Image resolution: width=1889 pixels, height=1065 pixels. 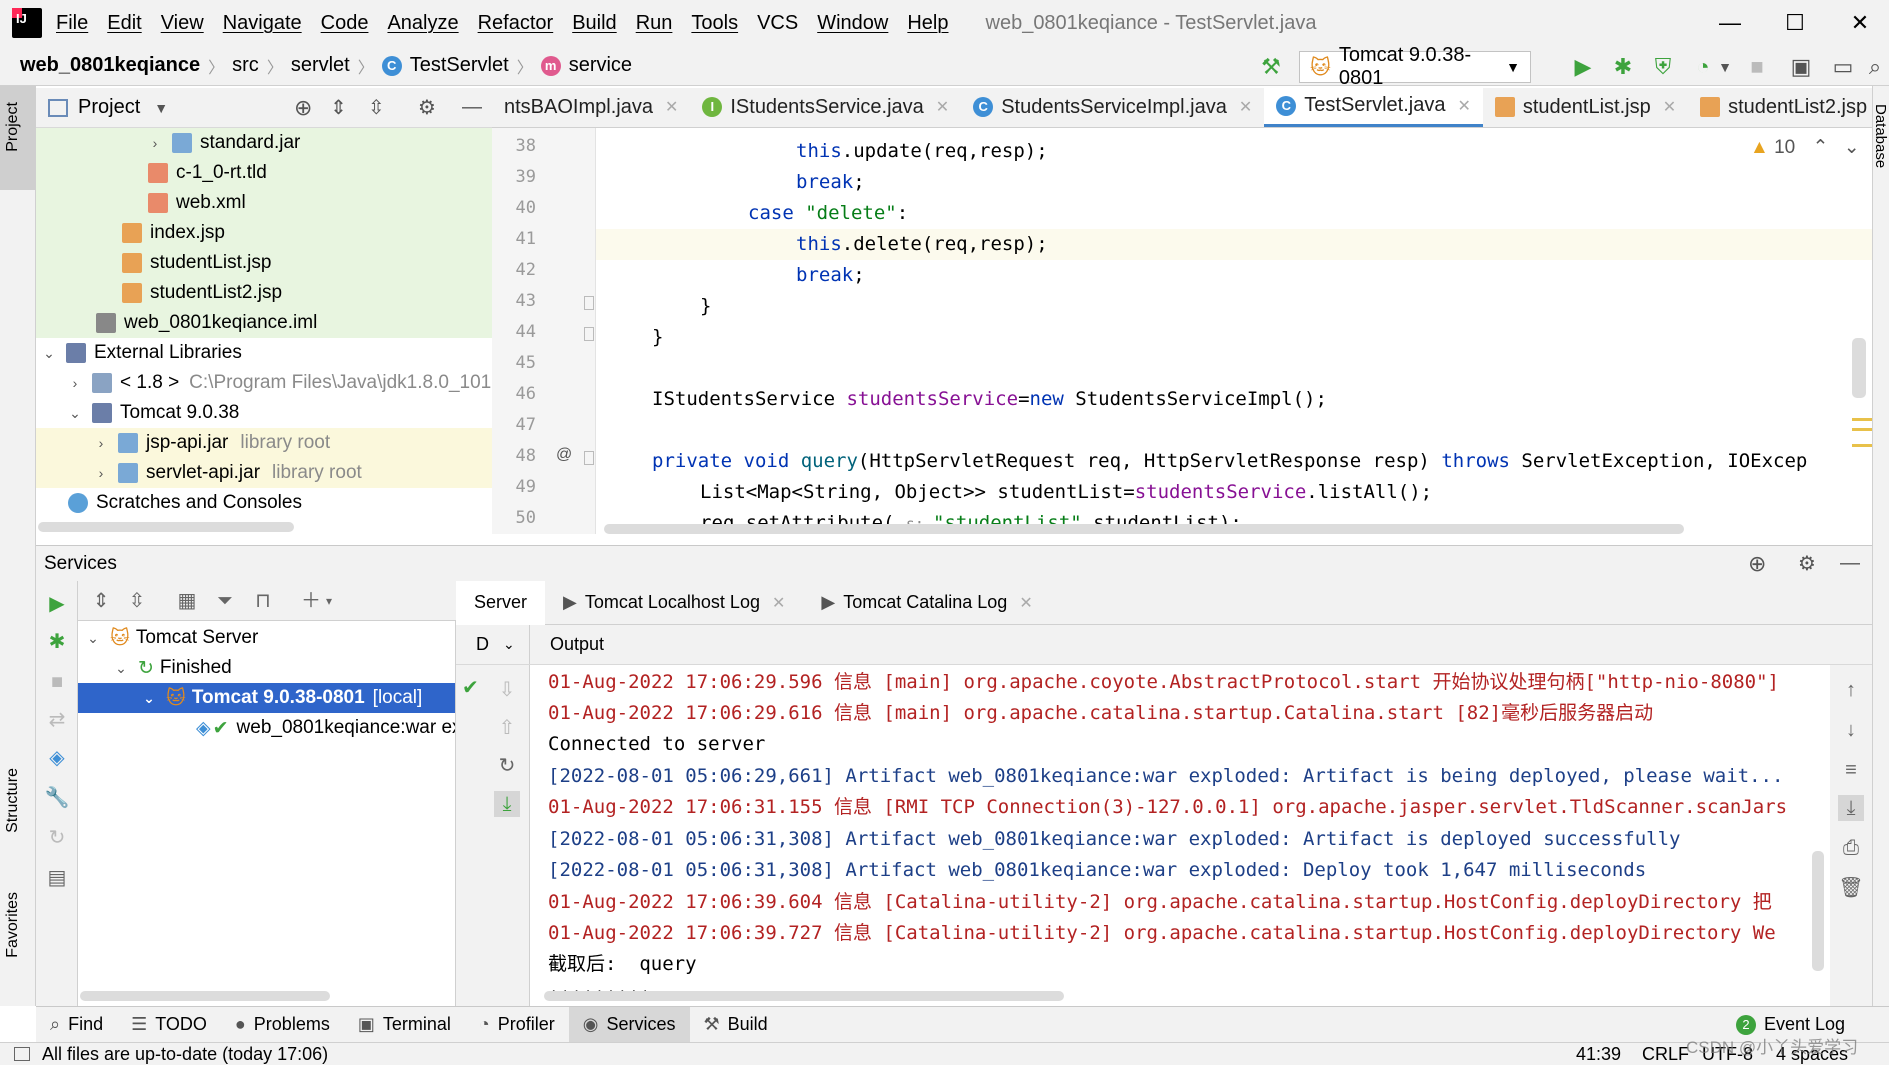 I want to click on breadcrumb-servlet: servlet, so click(x=320, y=65).